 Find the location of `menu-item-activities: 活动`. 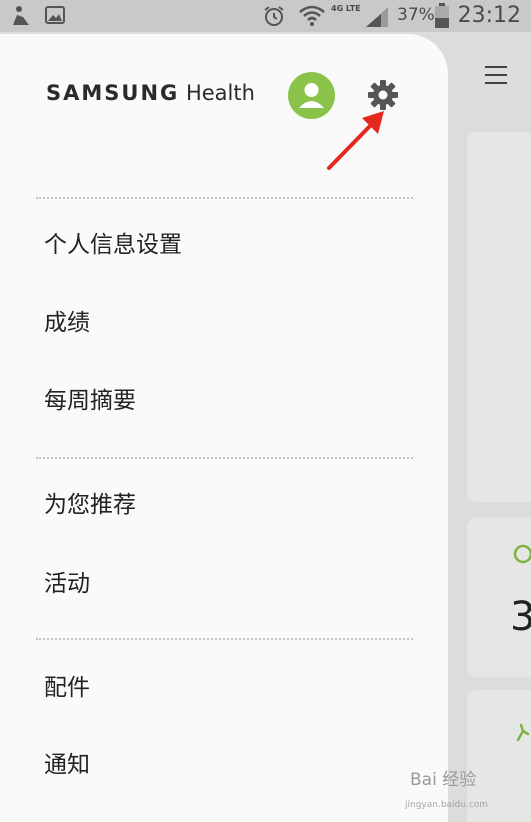

menu-item-activities: 活动 is located at coordinates (67, 581).